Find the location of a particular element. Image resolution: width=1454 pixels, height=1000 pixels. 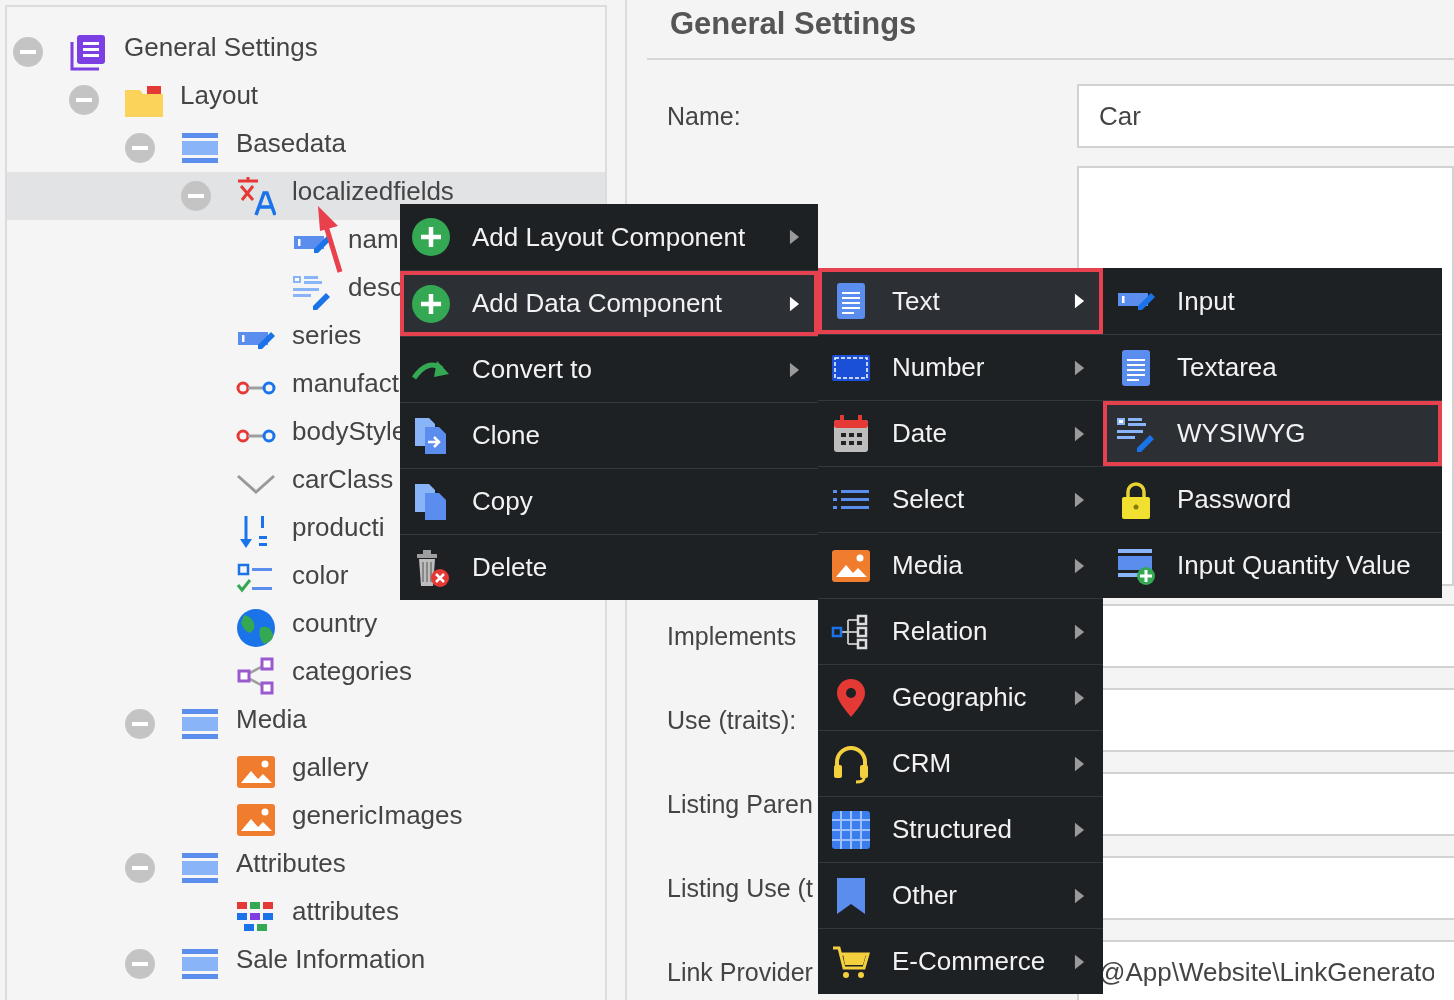

panel-title: General Settings is located at coordinates (793, 24).